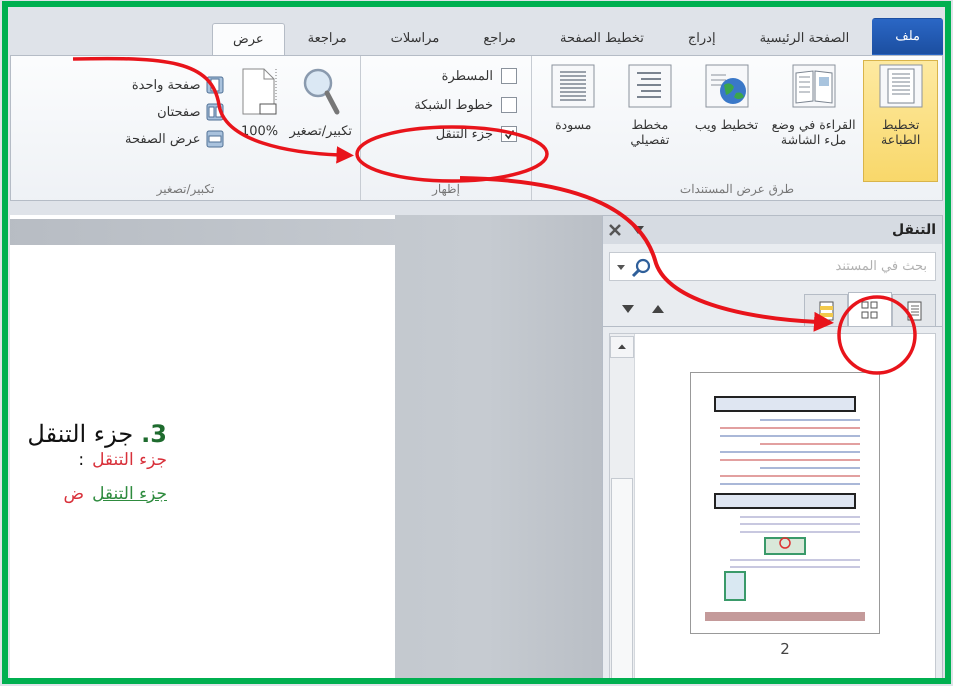  Describe the element at coordinates (804, 38) in the screenshot. I see `ribbon-tab: الصفحة الرئيسية` at that location.